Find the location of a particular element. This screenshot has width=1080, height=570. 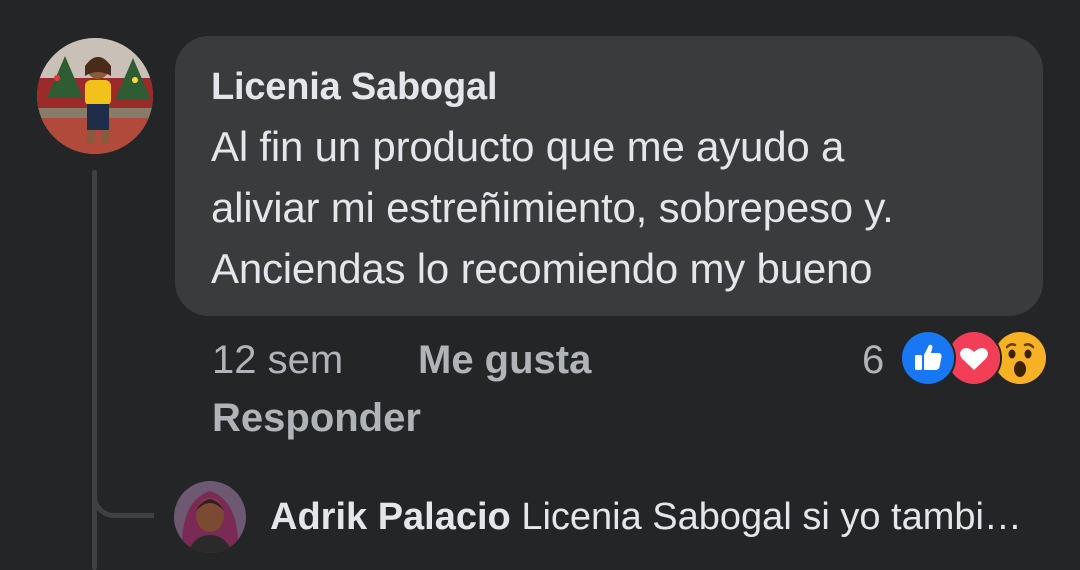

reply-connector is located at coordinates (123, 474).